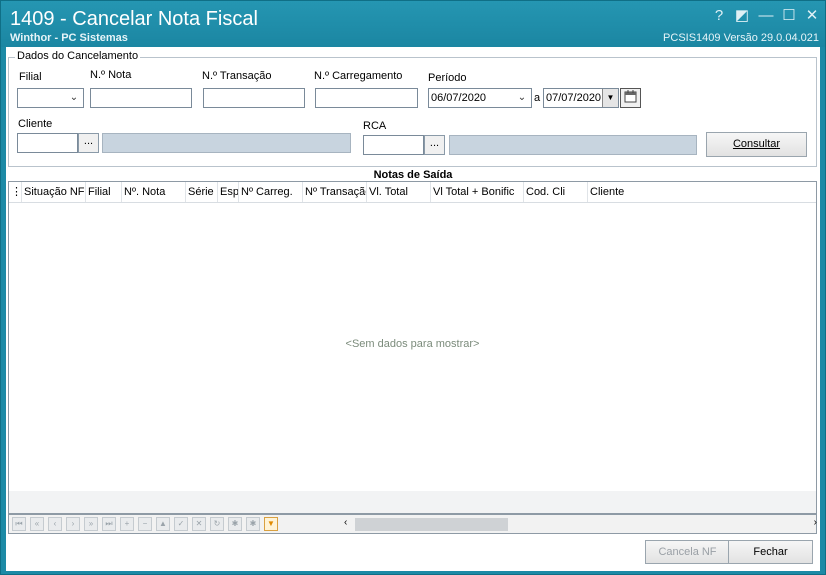 The height and width of the screenshot is (575, 826). I want to click on empty-message: <Sem dados para mostrar>, so click(412, 344).